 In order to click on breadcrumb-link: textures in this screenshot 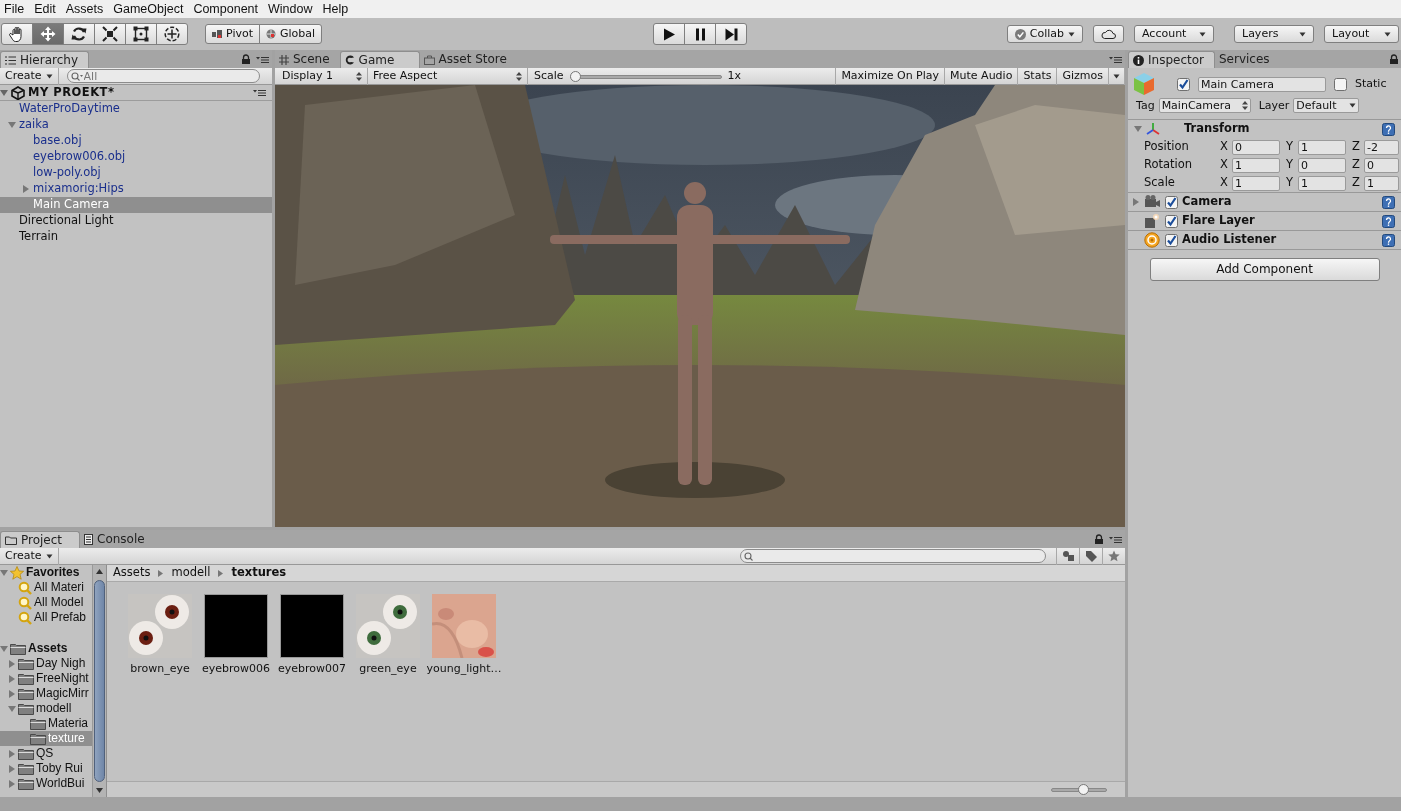, I will do `click(259, 573)`.